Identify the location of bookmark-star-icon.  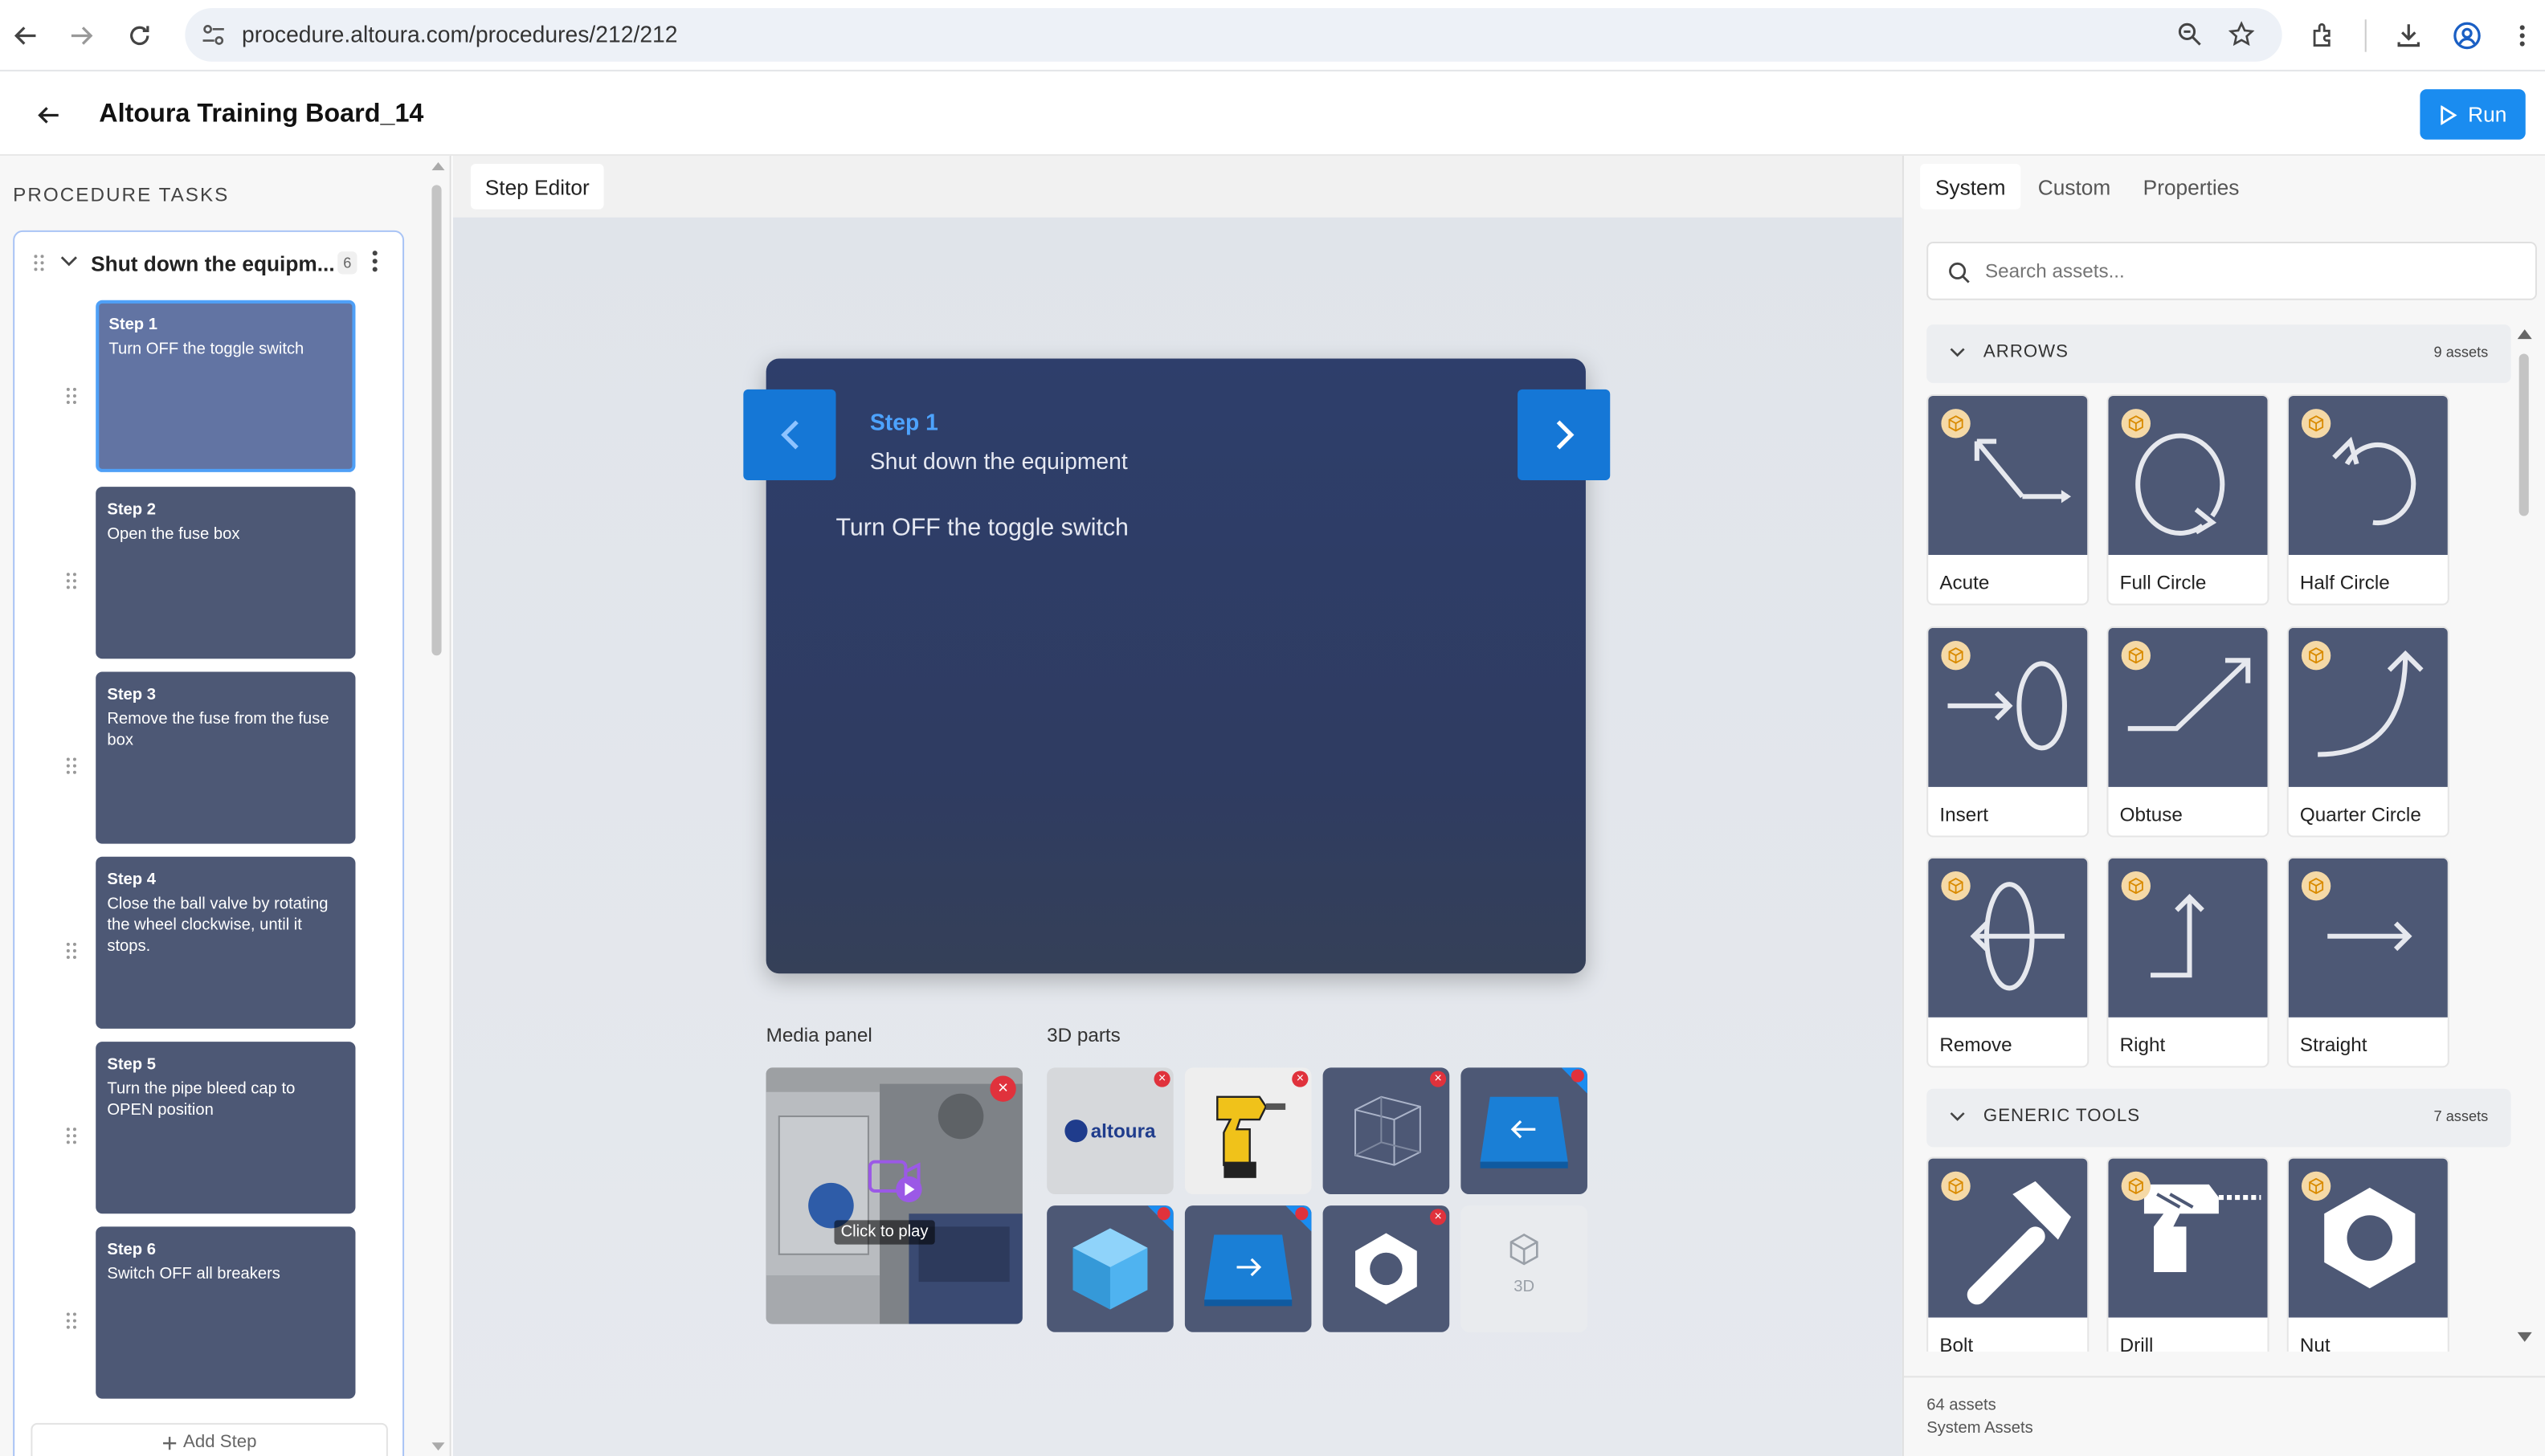
(2241, 34).